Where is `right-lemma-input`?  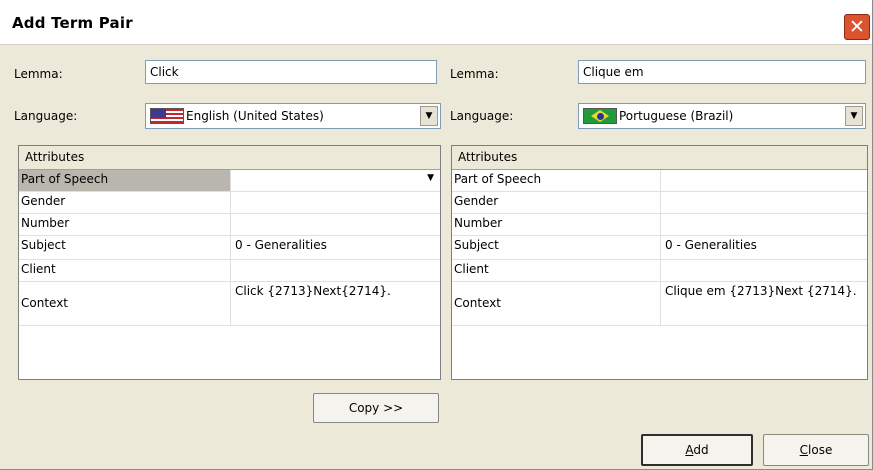
right-lemma-input is located at coordinates (722, 72).